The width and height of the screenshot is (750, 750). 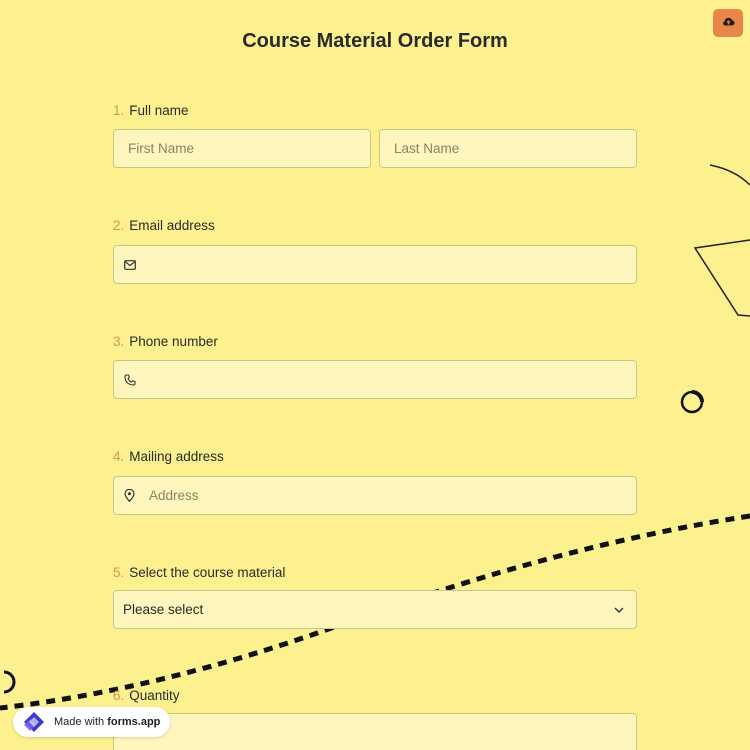 I want to click on question-label-phone: 3. Phone number, so click(x=165, y=341).